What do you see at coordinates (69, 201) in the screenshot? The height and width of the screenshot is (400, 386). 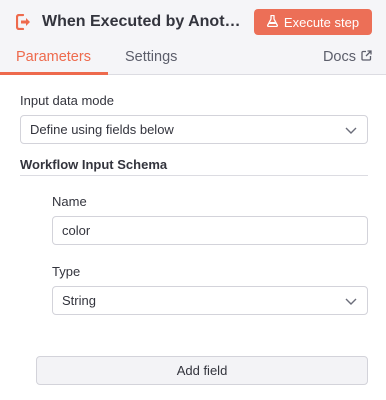 I see `name-label: Name` at bounding box center [69, 201].